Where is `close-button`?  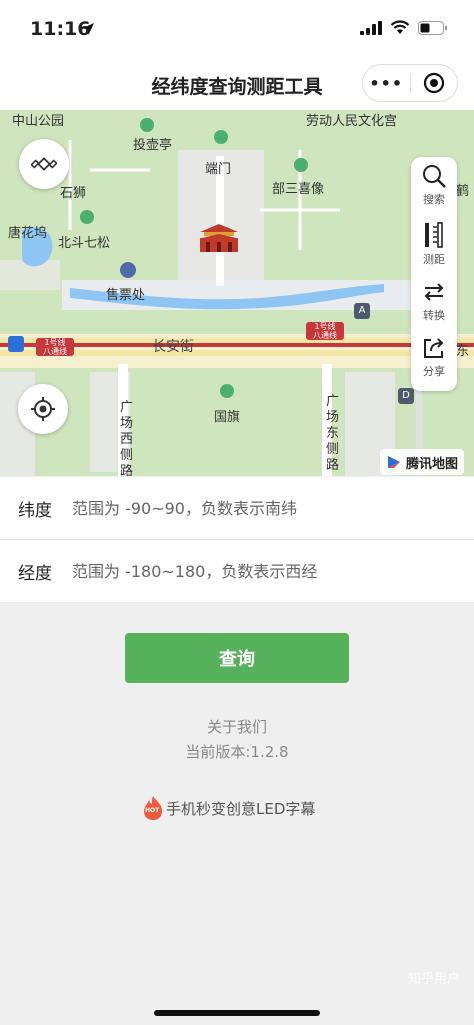
close-button is located at coordinates (433, 83).